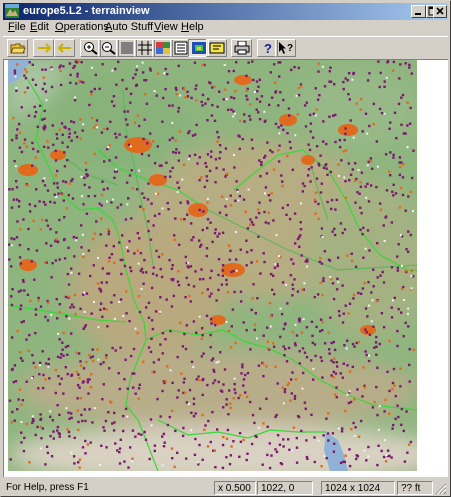  Describe the element at coordinates (82, 27) in the screenshot. I see `menu-operations: Operations` at that location.